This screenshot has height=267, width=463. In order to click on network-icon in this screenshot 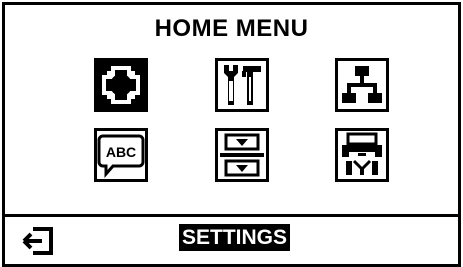, I will do `click(362, 85)`.